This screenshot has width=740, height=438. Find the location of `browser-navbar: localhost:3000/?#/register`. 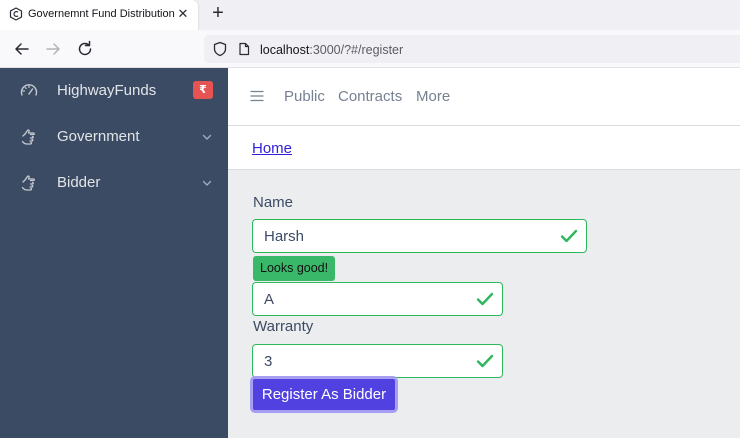

browser-navbar: localhost:3000/?#/register is located at coordinates (370, 49).